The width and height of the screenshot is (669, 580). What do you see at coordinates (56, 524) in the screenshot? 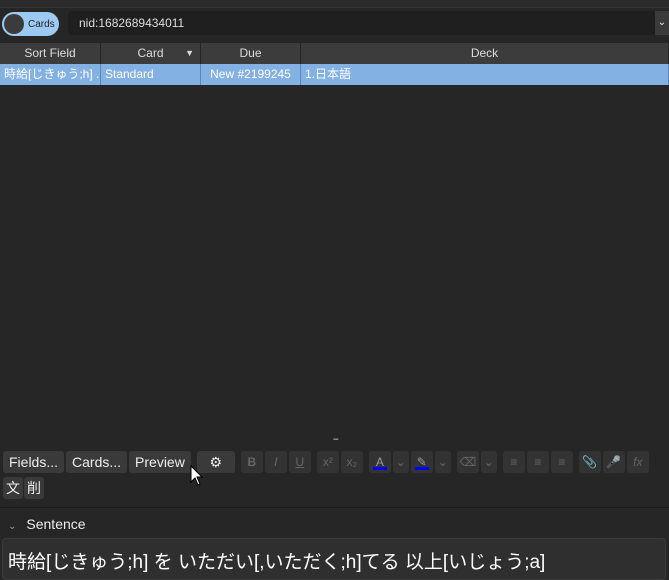
I see `field-label-text: Sentence` at bounding box center [56, 524].